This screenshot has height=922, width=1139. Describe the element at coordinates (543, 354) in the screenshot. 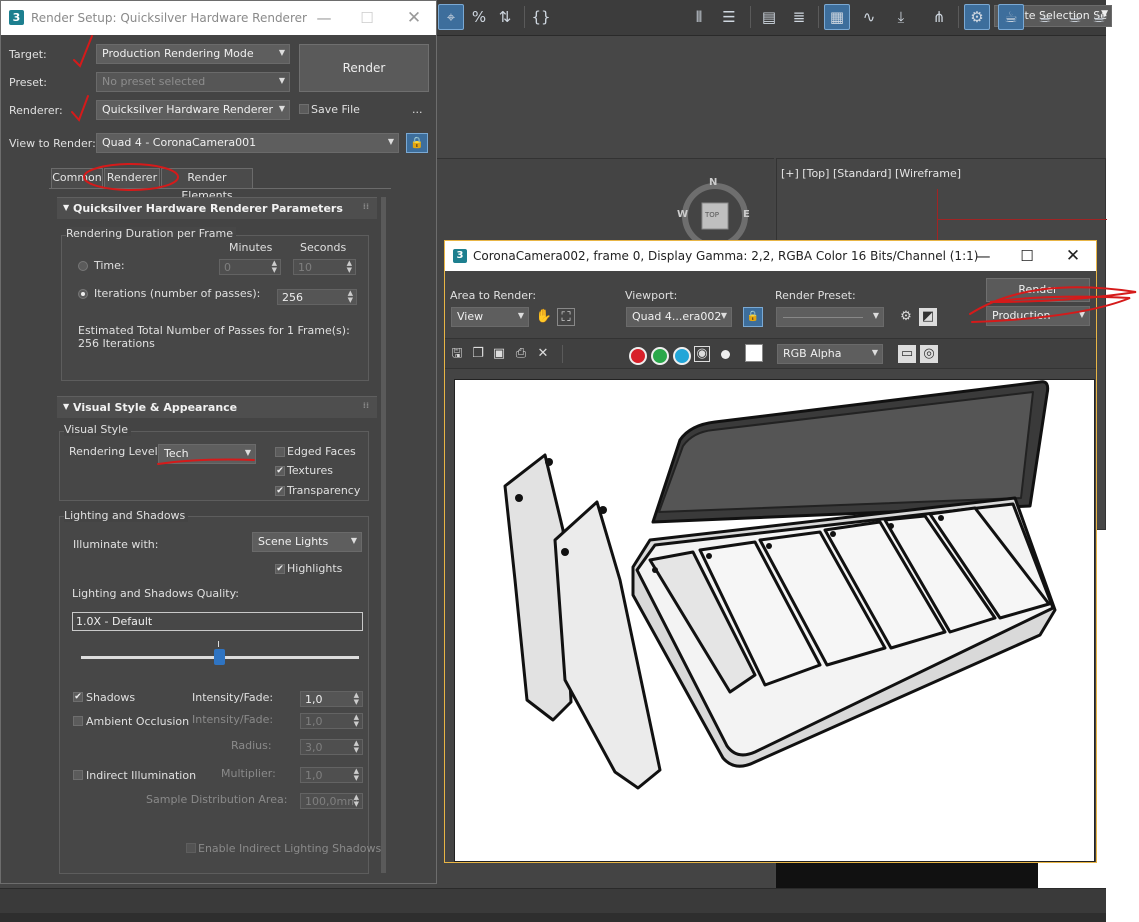

I see `clear-icon: ✕` at that location.